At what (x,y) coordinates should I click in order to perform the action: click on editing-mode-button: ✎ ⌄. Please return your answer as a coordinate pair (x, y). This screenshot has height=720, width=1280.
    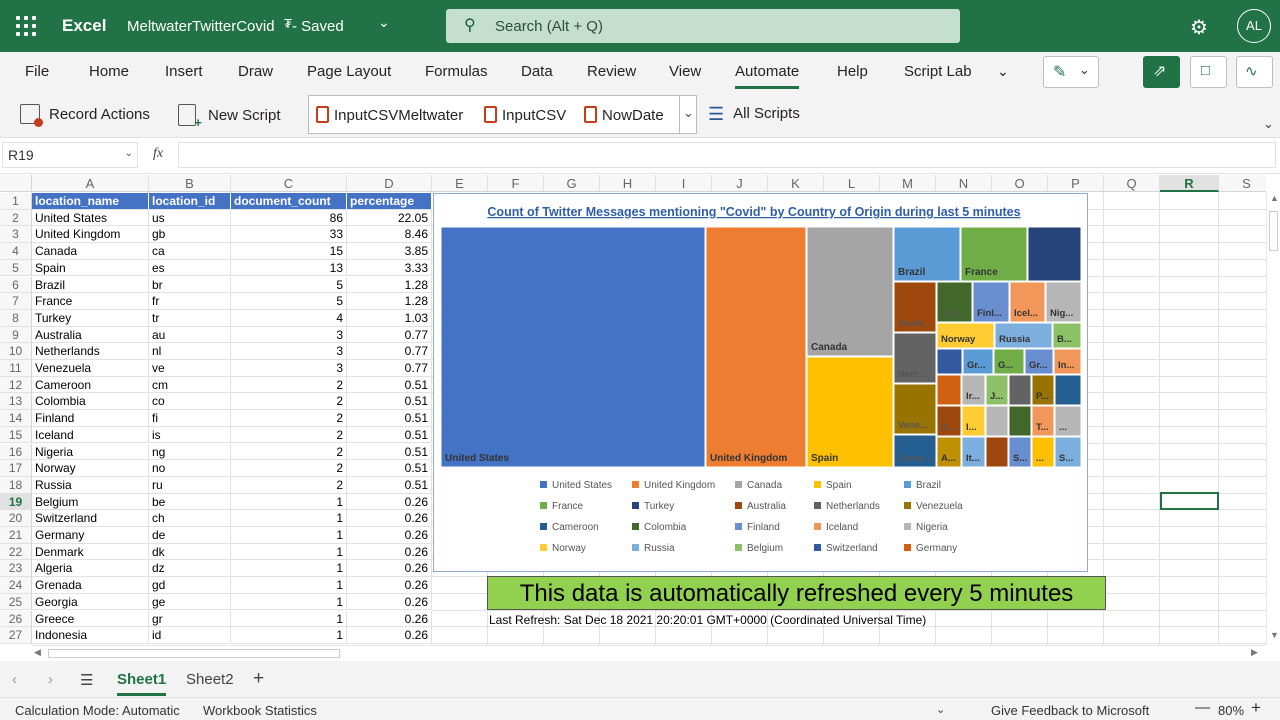
    Looking at the image, I should click on (1071, 72).